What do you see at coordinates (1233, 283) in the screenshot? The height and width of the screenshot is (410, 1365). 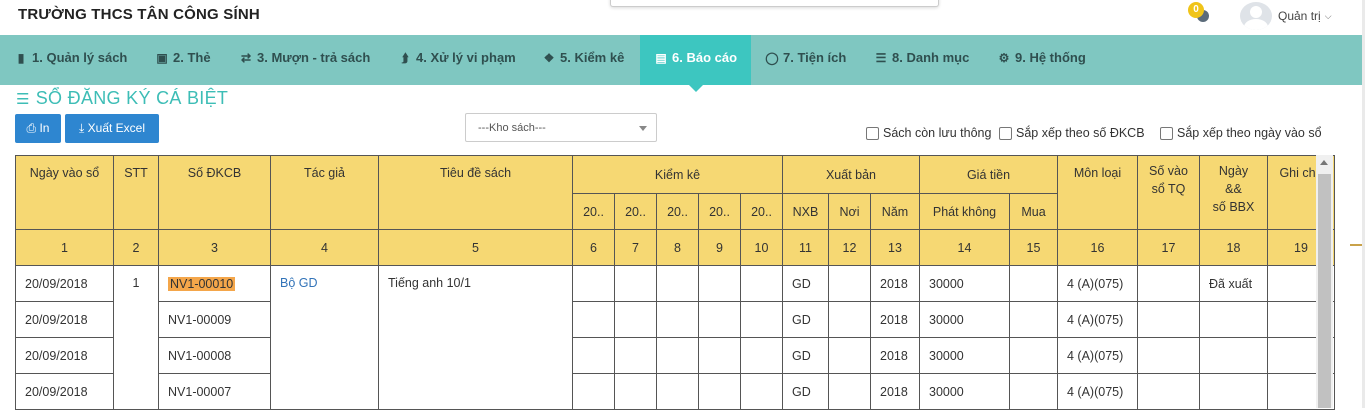 I see `cell-ngay-bbx: Đã xuất` at bounding box center [1233, 283].